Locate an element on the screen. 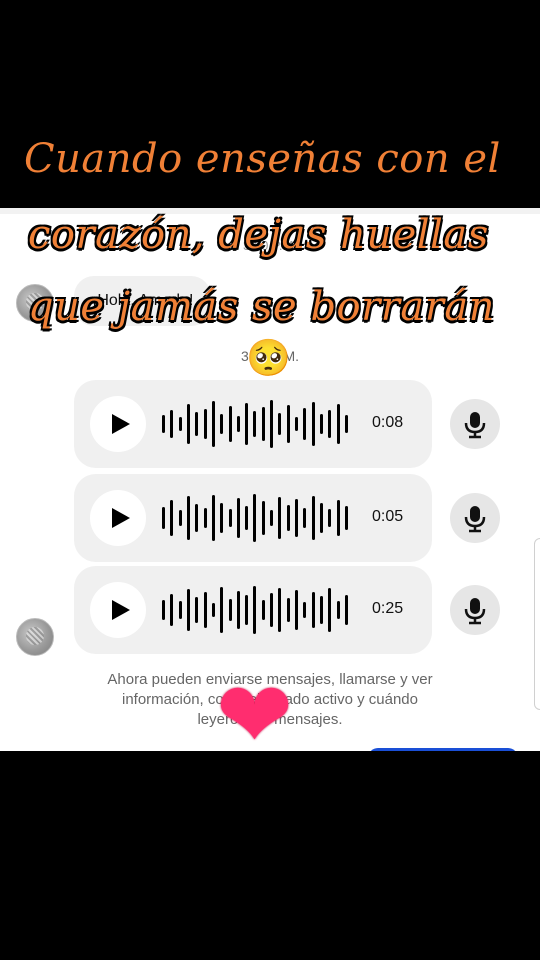  audio-message: 0:25 is located at coordinates (253, 610).